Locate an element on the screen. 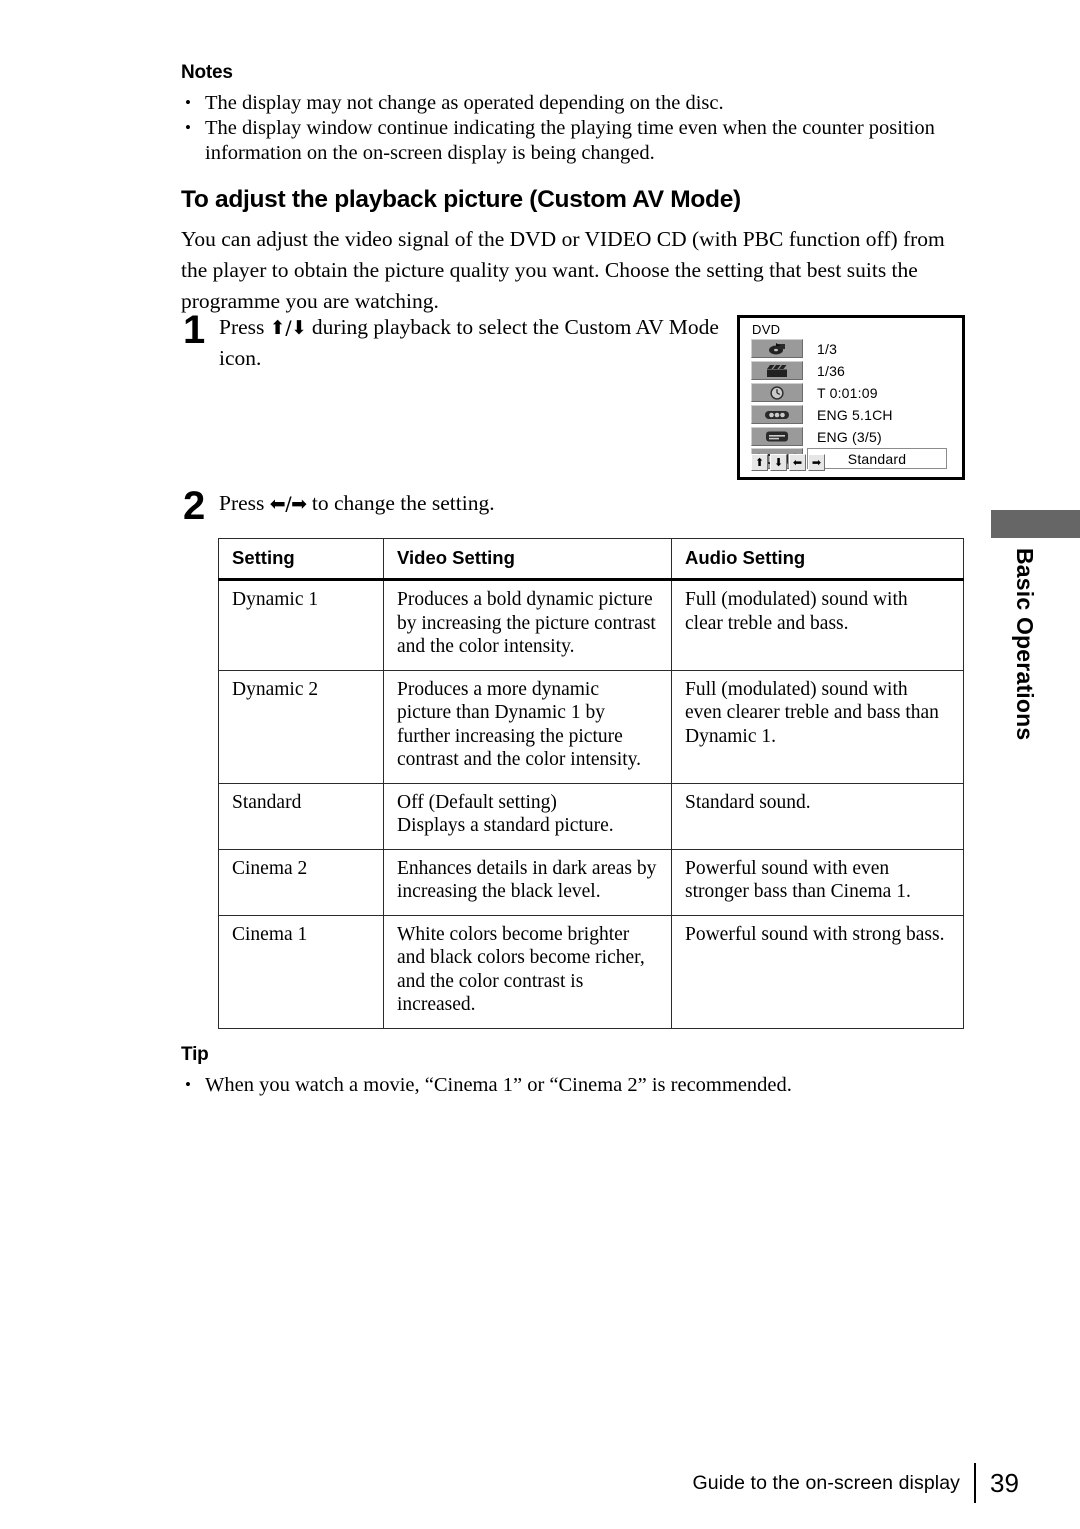  title-icon is located at coordinates (777, 348).